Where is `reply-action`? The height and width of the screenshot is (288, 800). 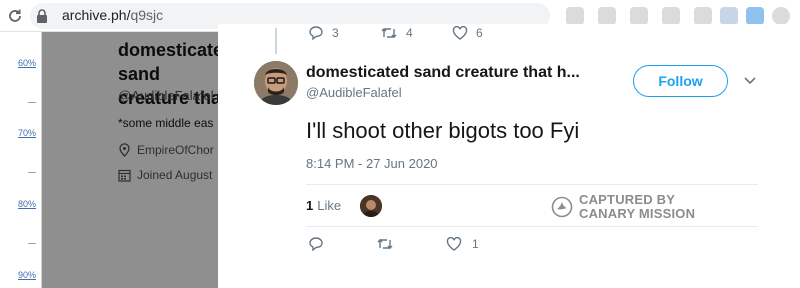 reply-action is located at coordinates (342, 244).